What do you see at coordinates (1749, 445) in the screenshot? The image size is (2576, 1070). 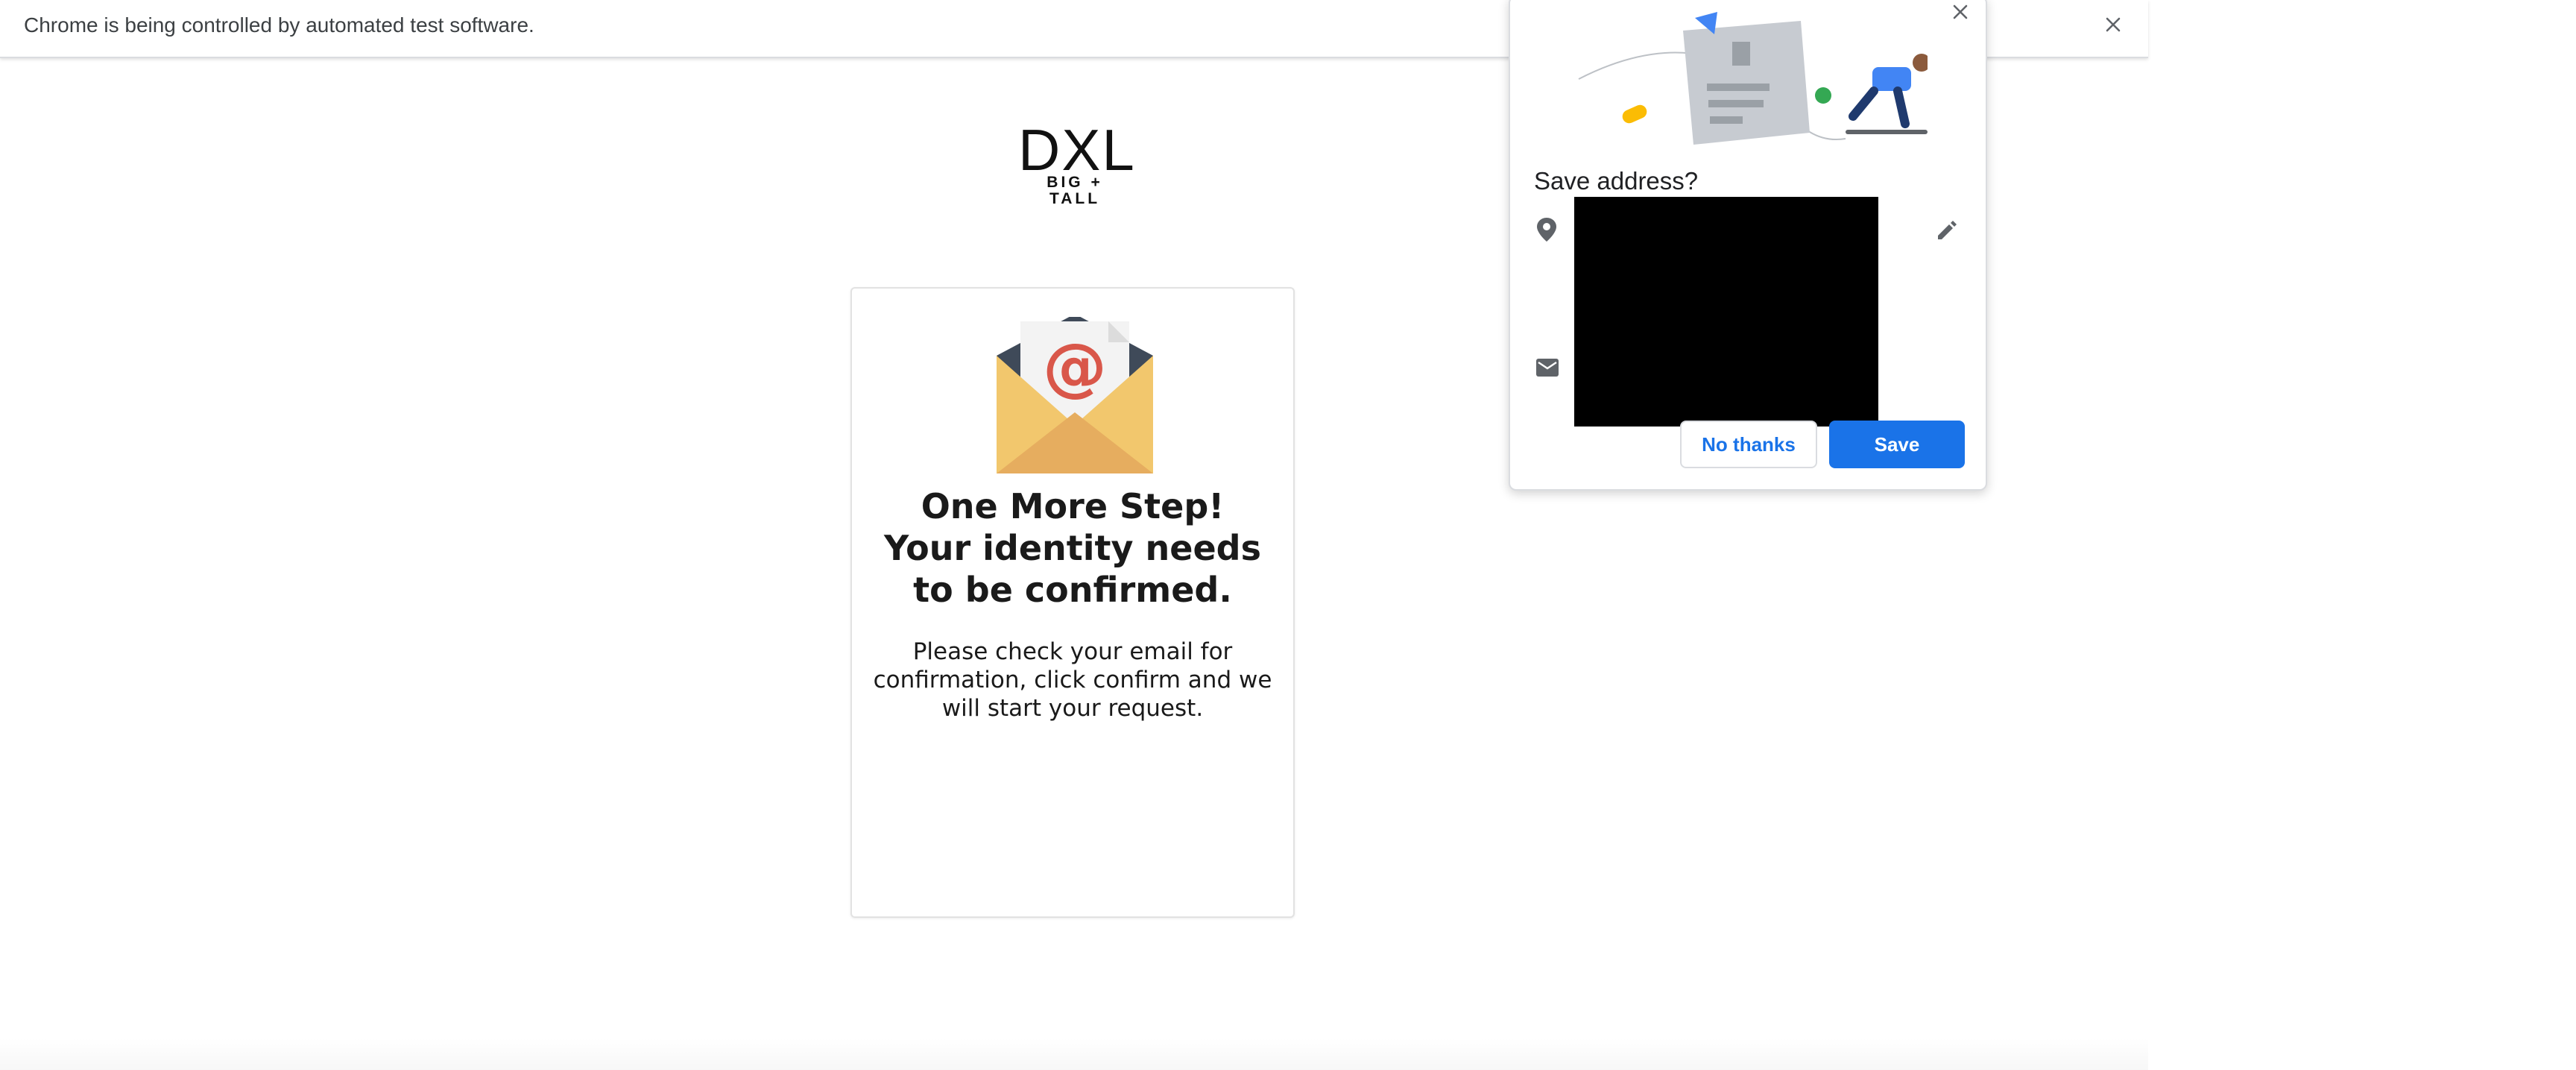 I see `no-thanks-button: No thanks` at bounding box center [1749, 445].